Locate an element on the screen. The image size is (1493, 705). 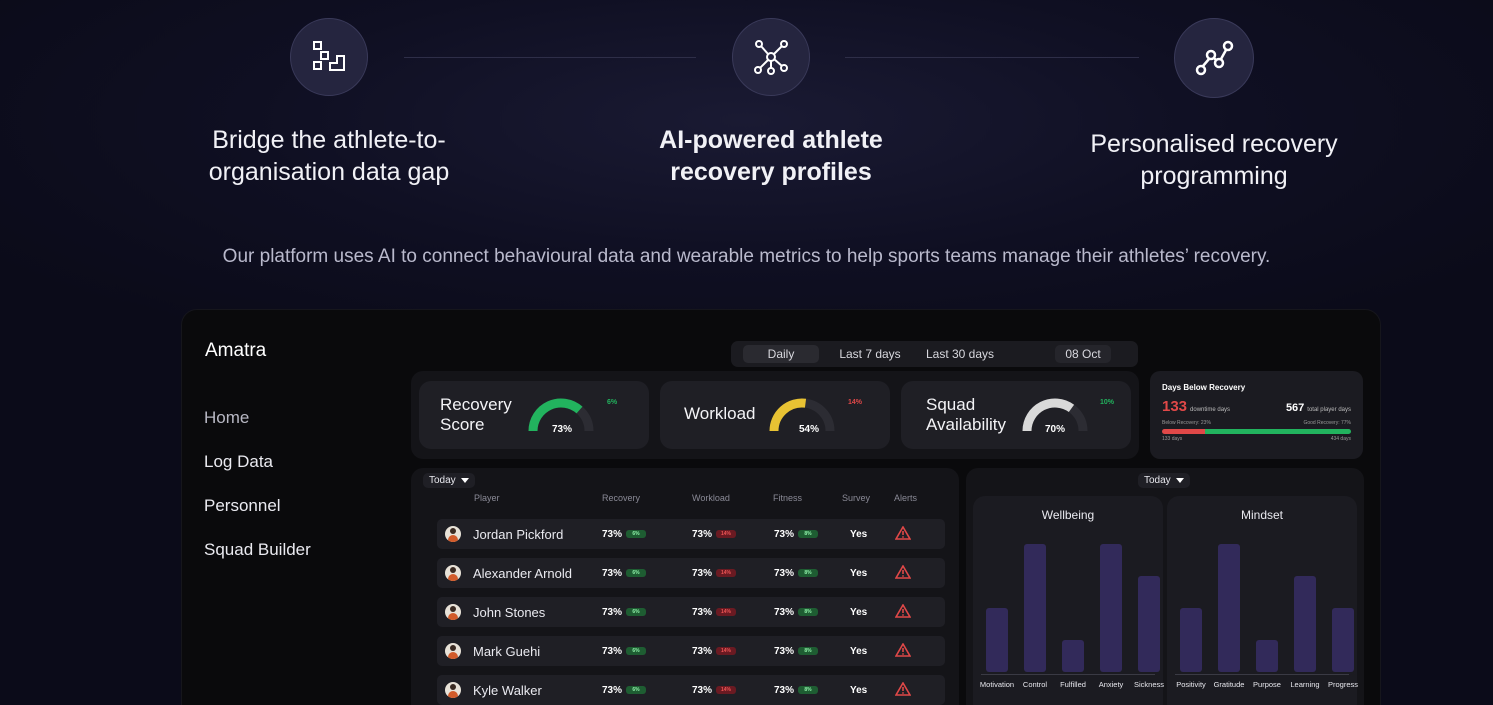
feature-title: AI-powered athlete recovery profiles is located at coordinates (771, 156).